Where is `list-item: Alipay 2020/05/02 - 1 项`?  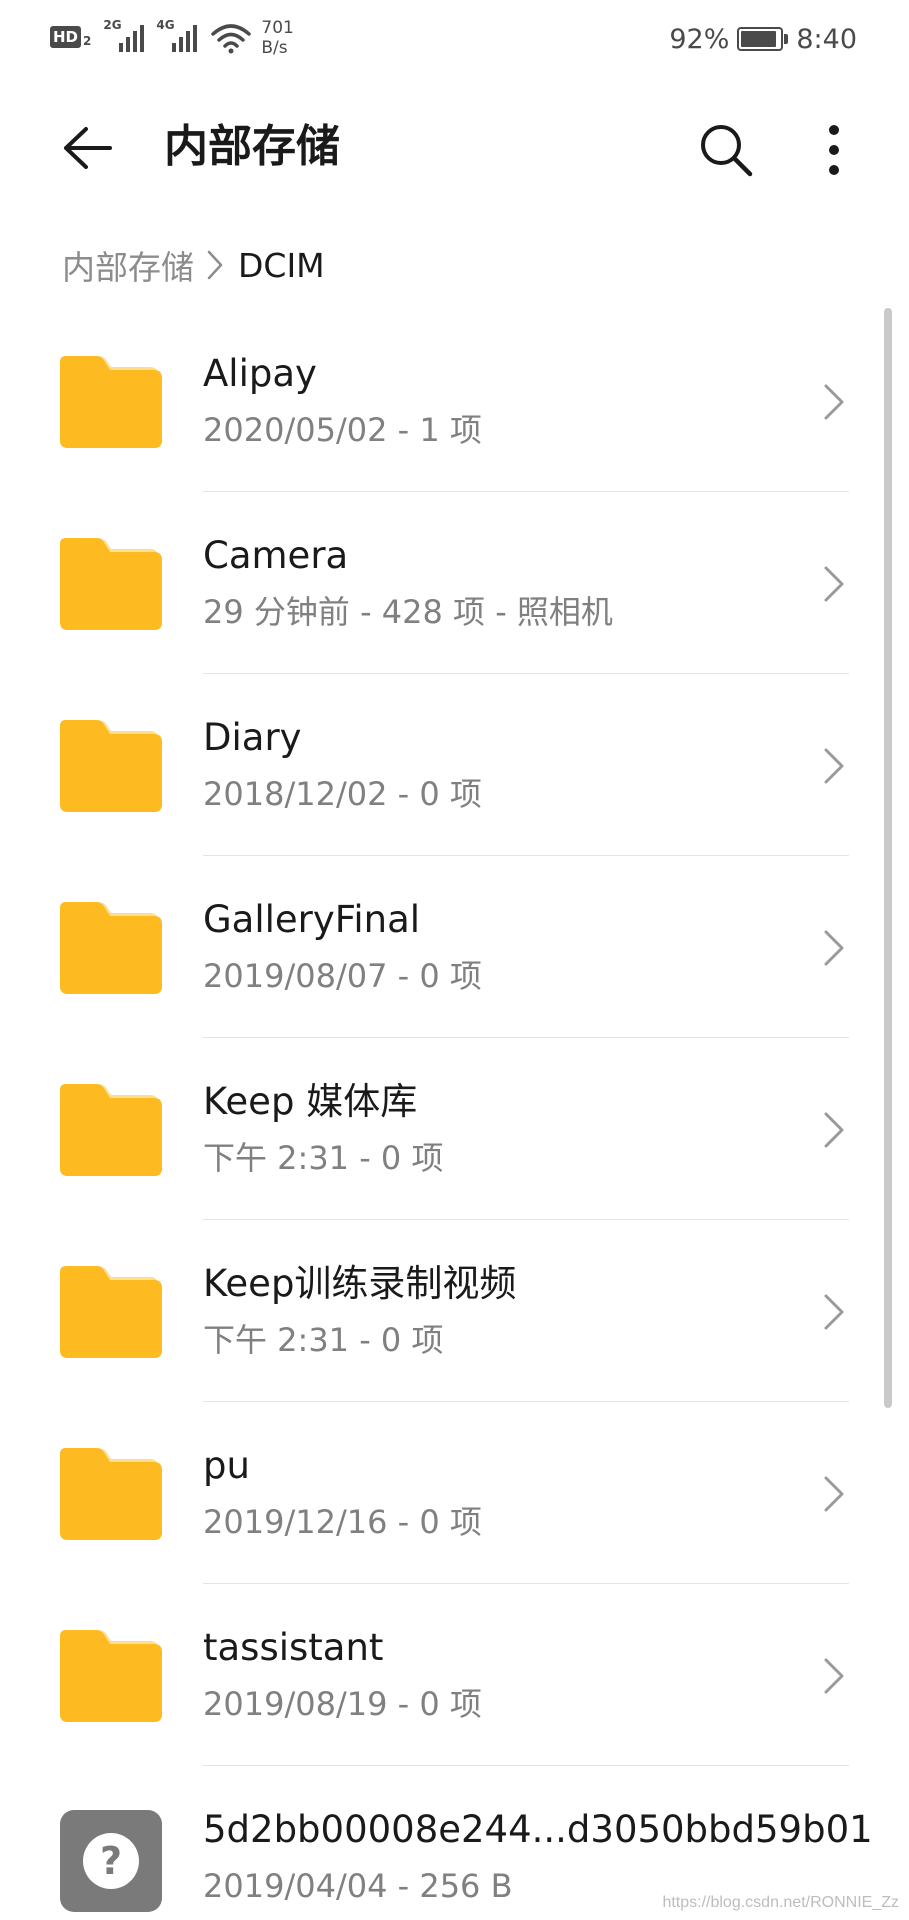
list-item: Alipay 2020/05/02 - 1 项 is located at coordinates (454, 401).